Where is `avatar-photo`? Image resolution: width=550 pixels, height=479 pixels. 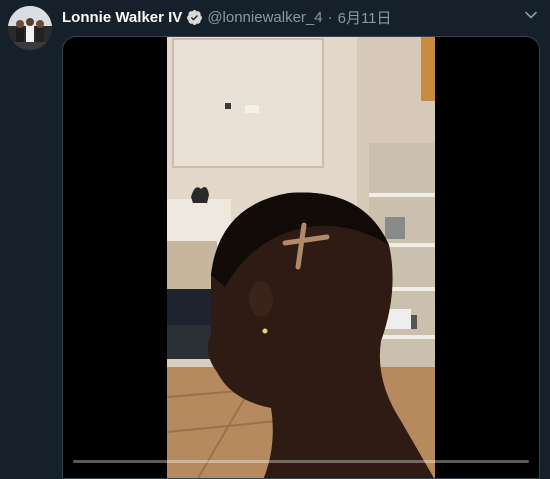 avatar-photo is located at coordinates (30, 28).